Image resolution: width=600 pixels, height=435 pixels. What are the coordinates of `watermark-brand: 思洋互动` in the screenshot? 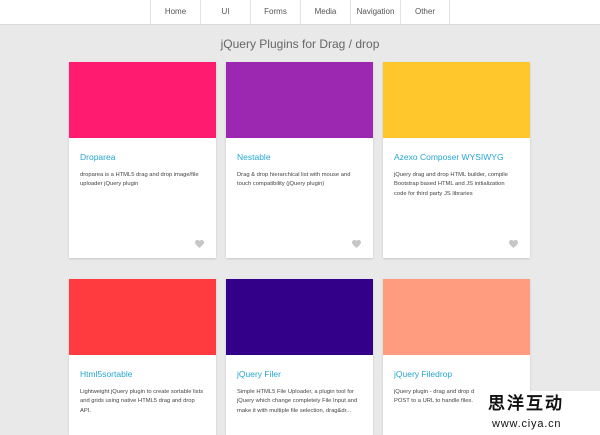 It's located at (526, 403).